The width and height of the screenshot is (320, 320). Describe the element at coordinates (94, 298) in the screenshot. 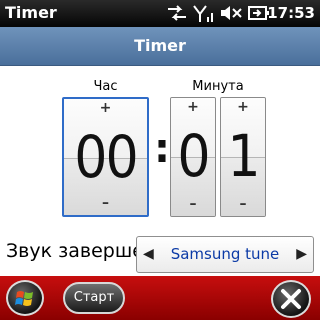

I see `start-timer-button: Старт` at that location.